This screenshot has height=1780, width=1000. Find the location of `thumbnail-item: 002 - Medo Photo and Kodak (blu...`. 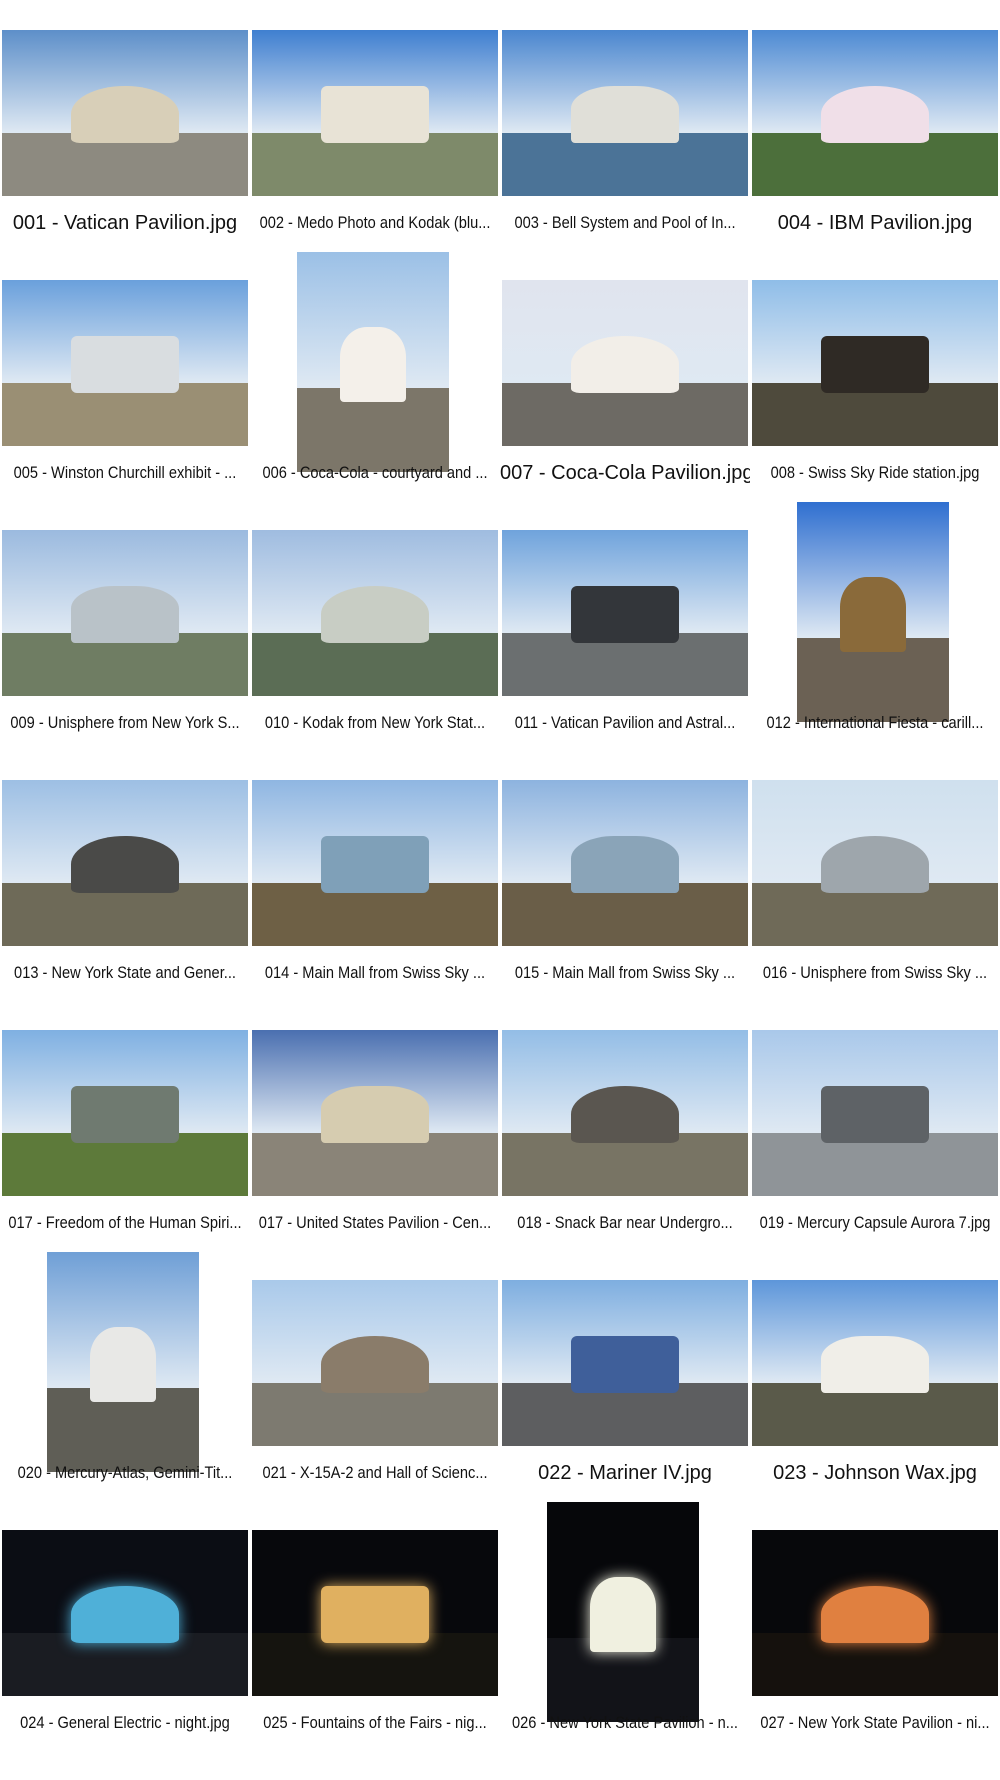

thumbnail-item: 002 - Medo Photo and Kodak (blu... is located at coordinates (375, 155).